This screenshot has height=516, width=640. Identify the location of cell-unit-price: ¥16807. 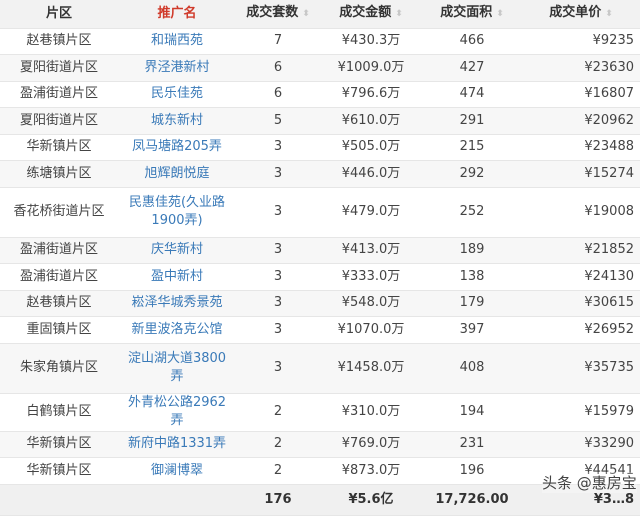
(581, 94).